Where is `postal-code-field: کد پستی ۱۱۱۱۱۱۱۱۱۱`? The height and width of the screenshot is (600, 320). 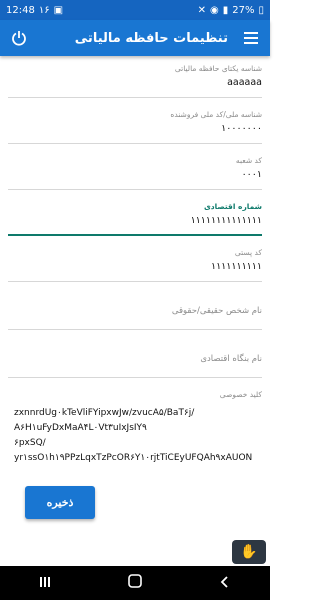 postal-code-field: کد پستی ۱۱۱۱۱۱۱۱۱۱ is located at coordinates (135, 265).